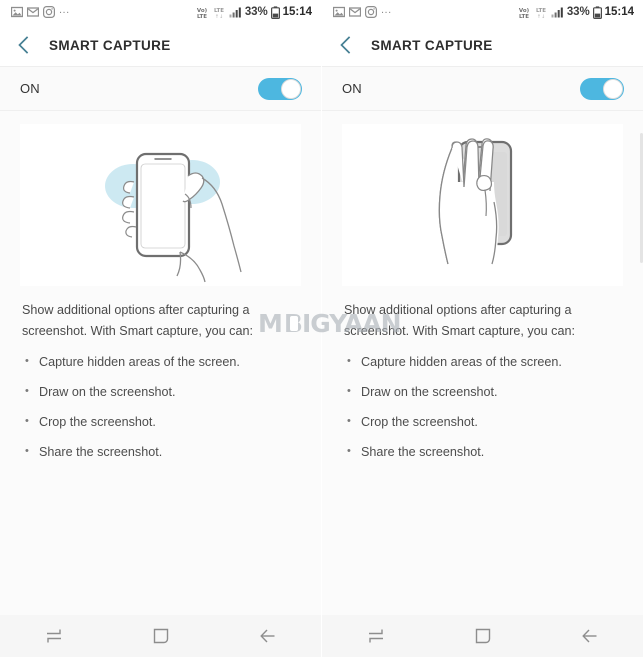  I want to click on illustration-card-left, so click(160, 205).